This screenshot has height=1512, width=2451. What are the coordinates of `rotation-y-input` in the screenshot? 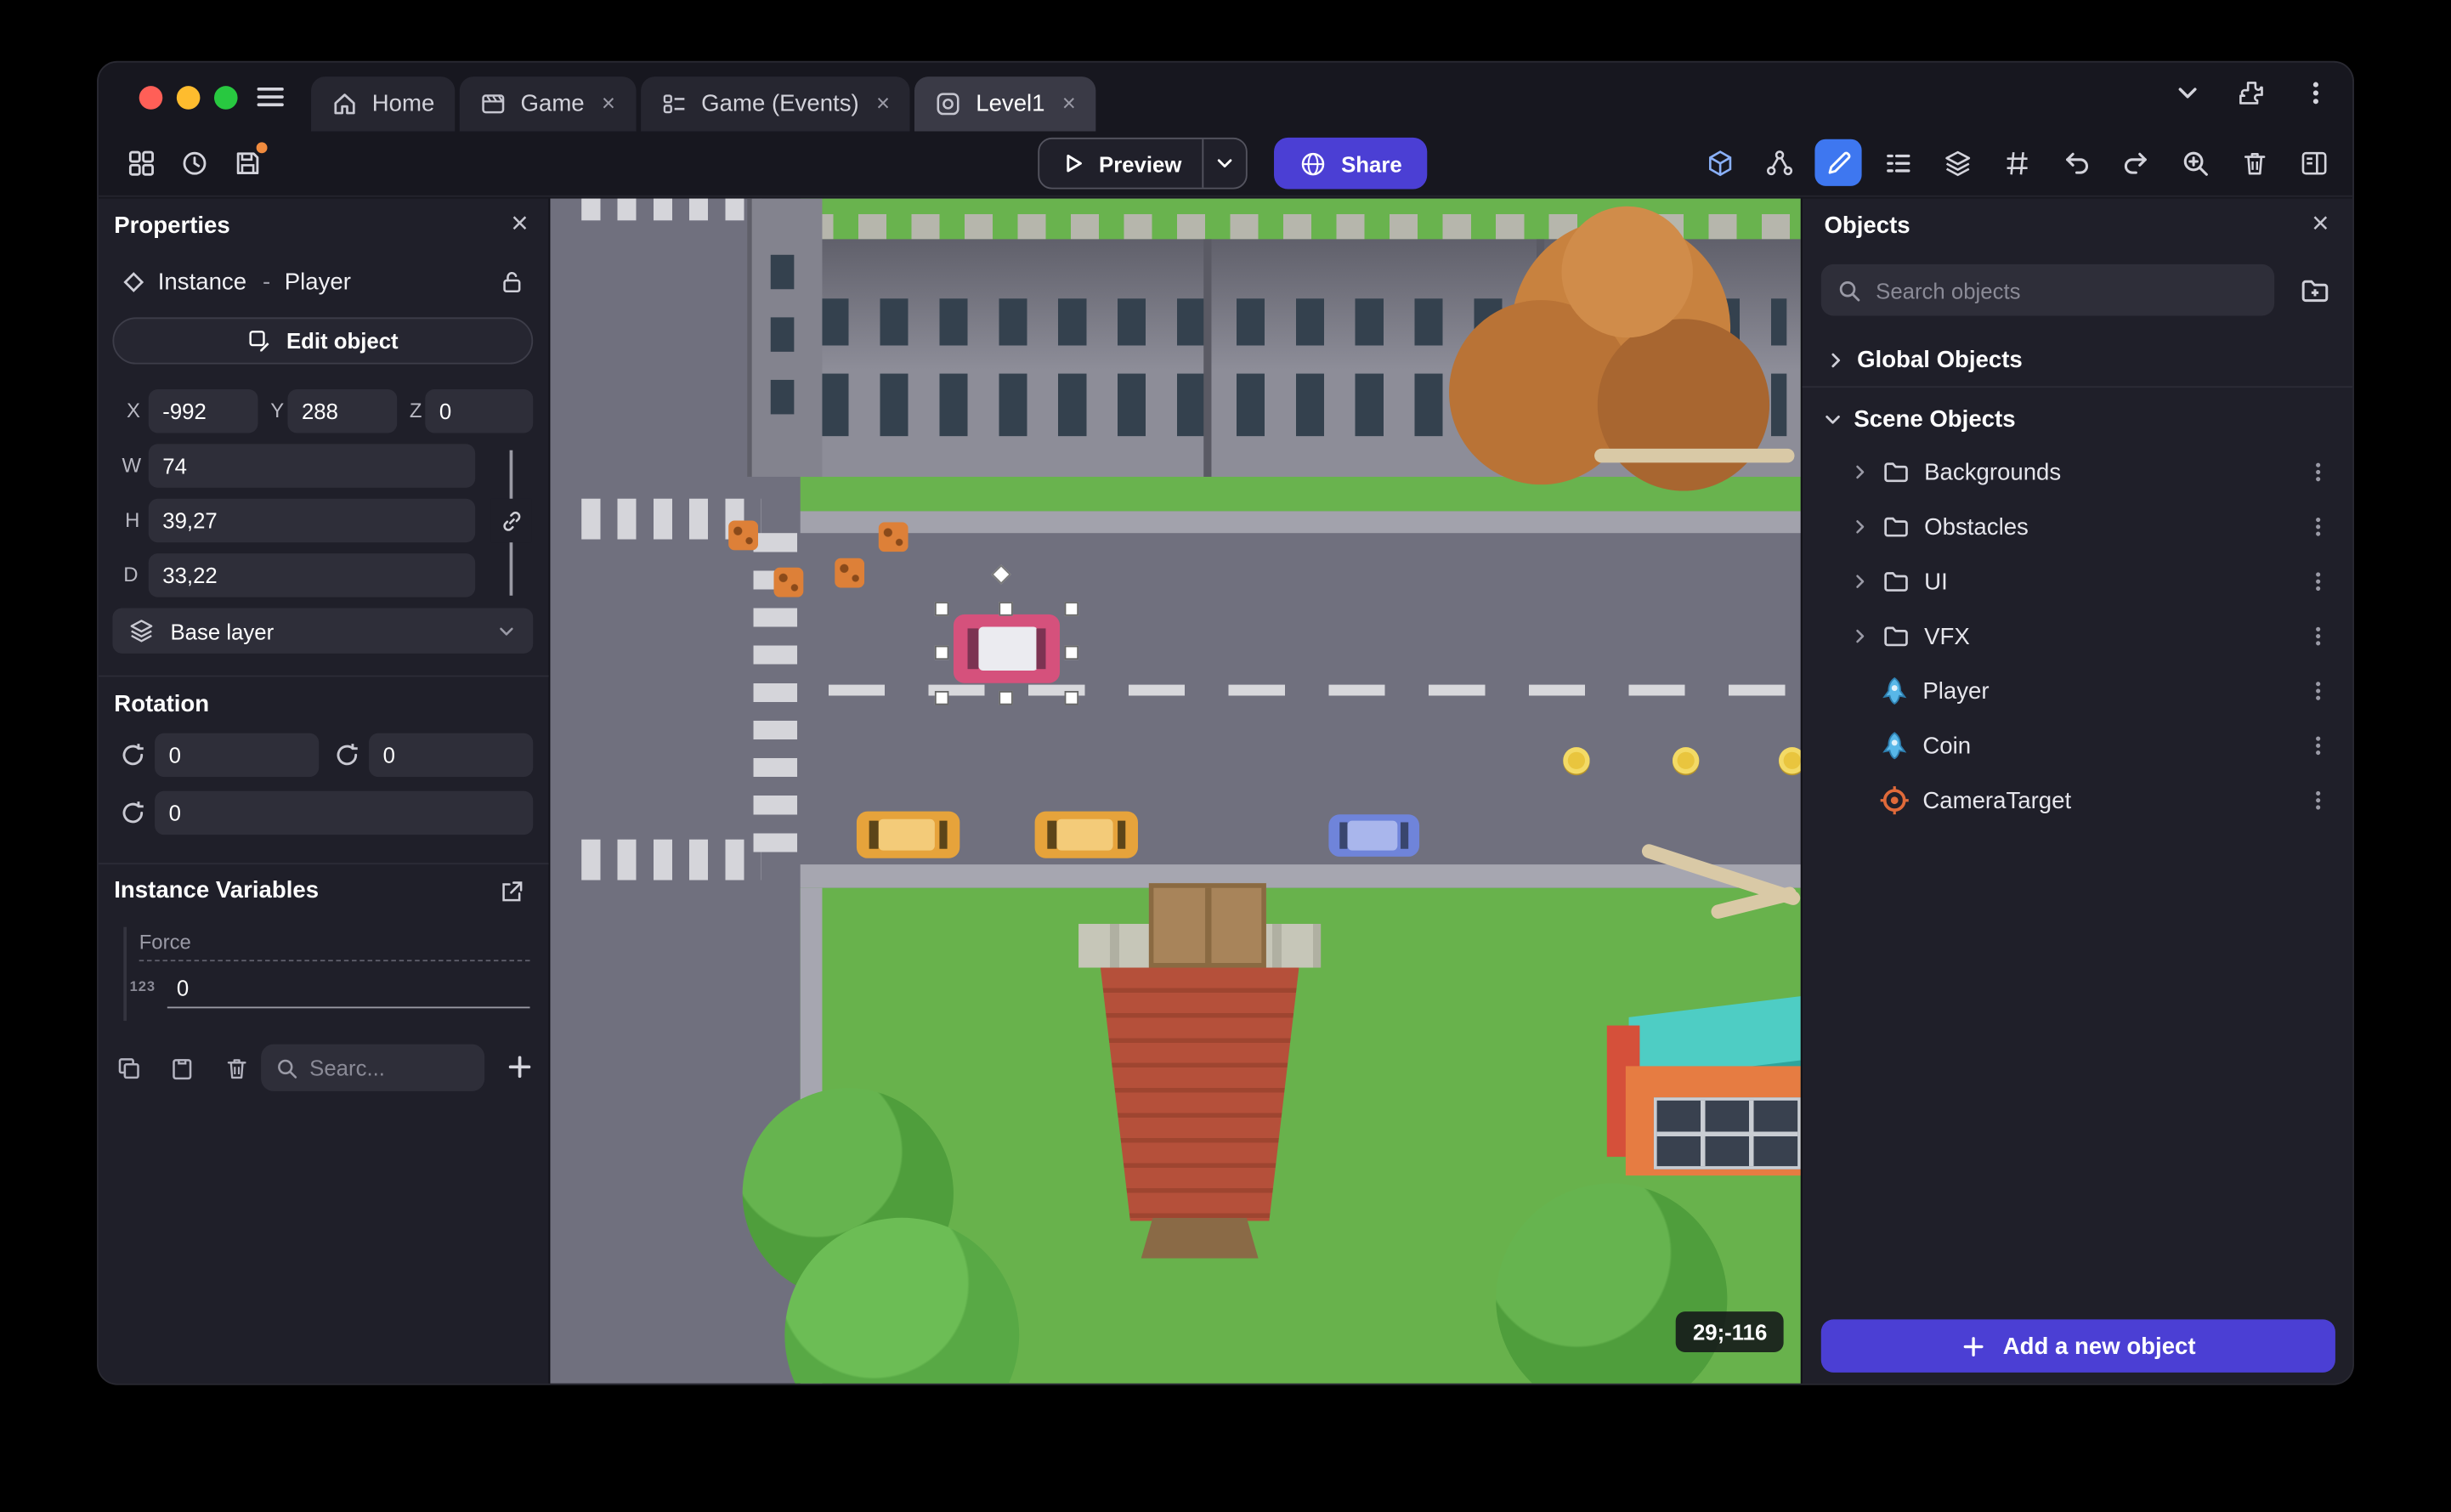 It's located at (451, 755).